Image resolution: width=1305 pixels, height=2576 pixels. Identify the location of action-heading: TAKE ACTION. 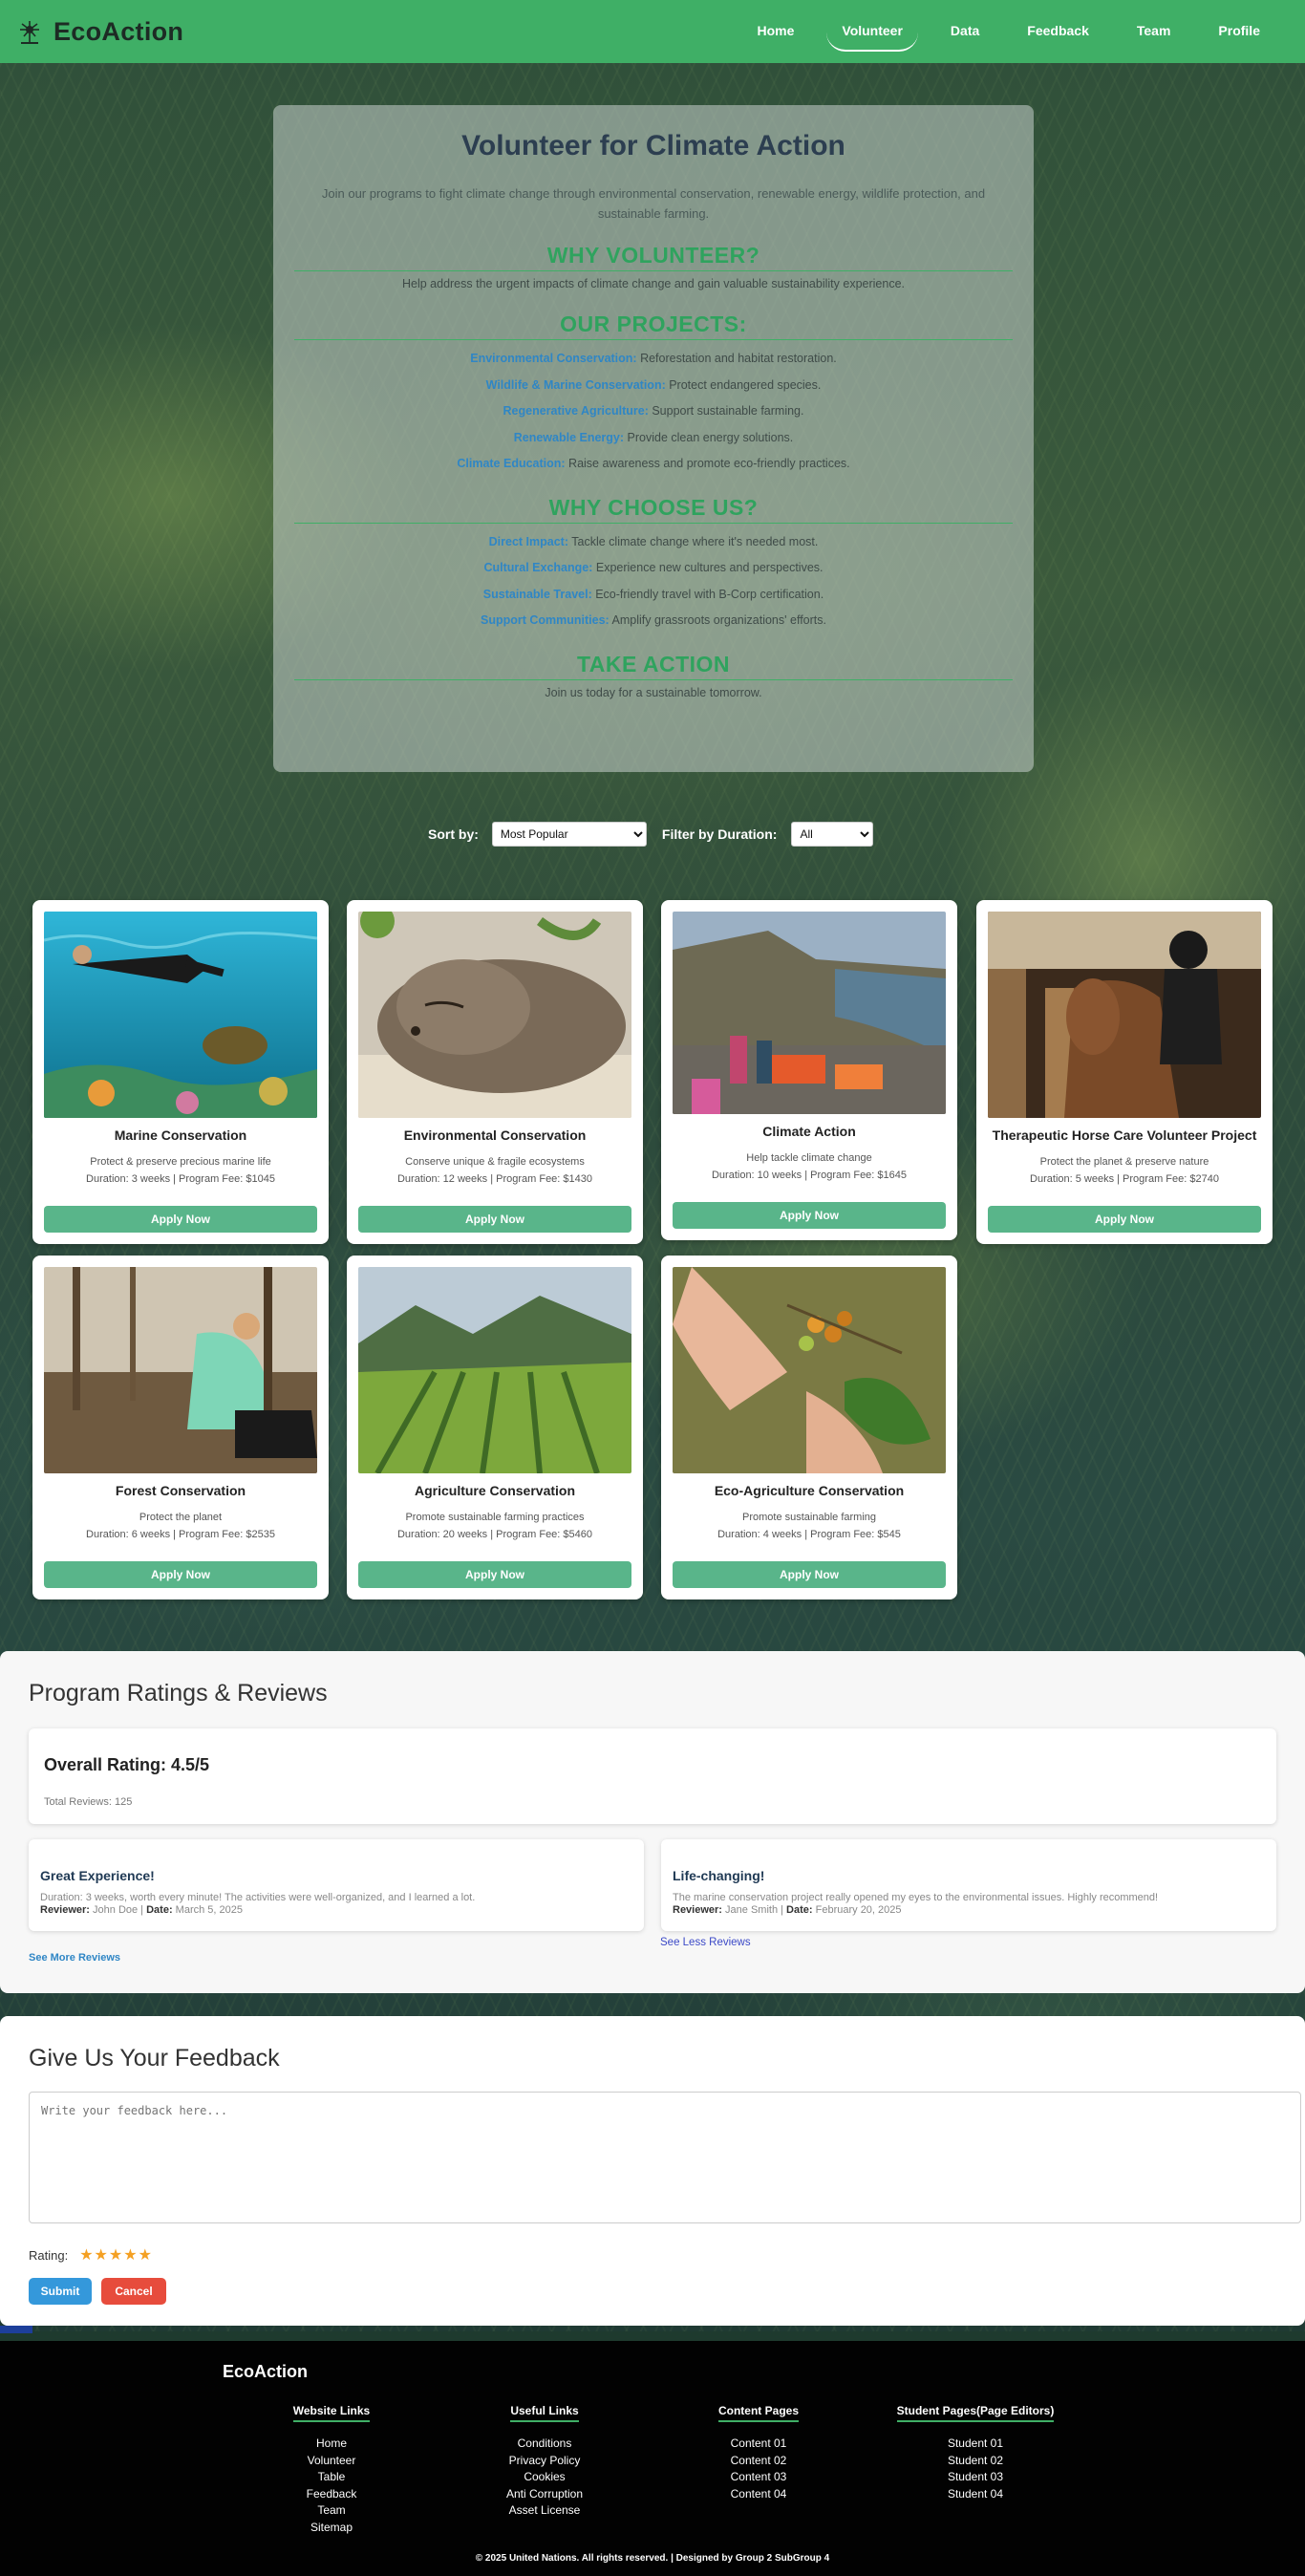
(653, 666).